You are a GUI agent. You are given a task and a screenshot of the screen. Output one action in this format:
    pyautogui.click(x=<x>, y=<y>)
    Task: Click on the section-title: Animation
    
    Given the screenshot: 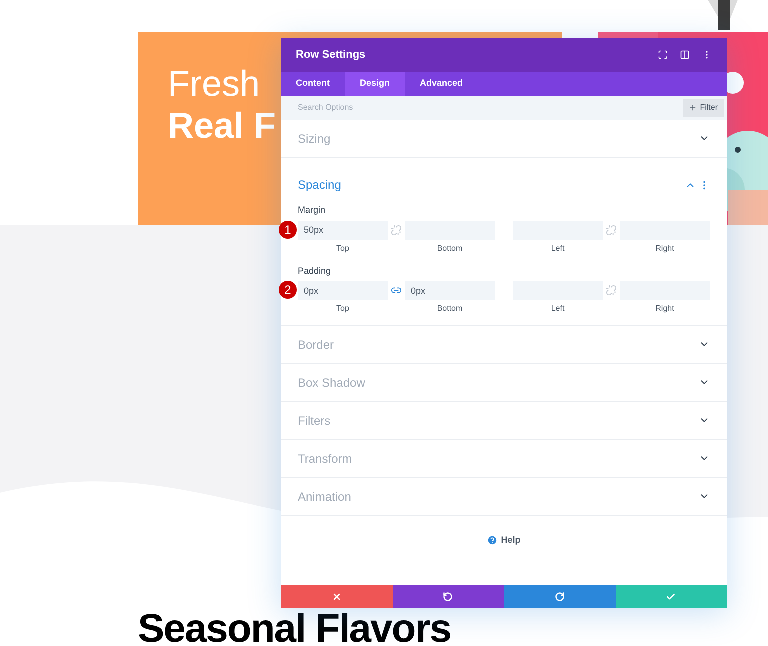 What is the action you would take?
    pyautogui.click(x=325, y=497)
    